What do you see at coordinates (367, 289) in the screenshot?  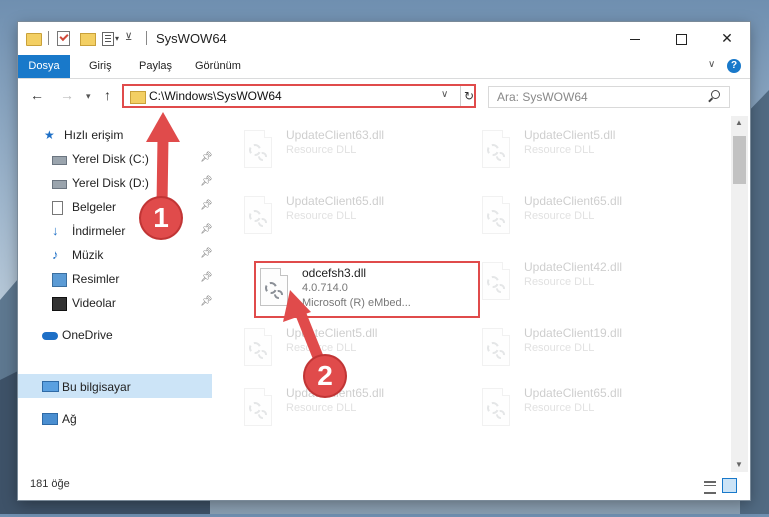 I see `highlight-box-file` at bounding box center [367, 289].